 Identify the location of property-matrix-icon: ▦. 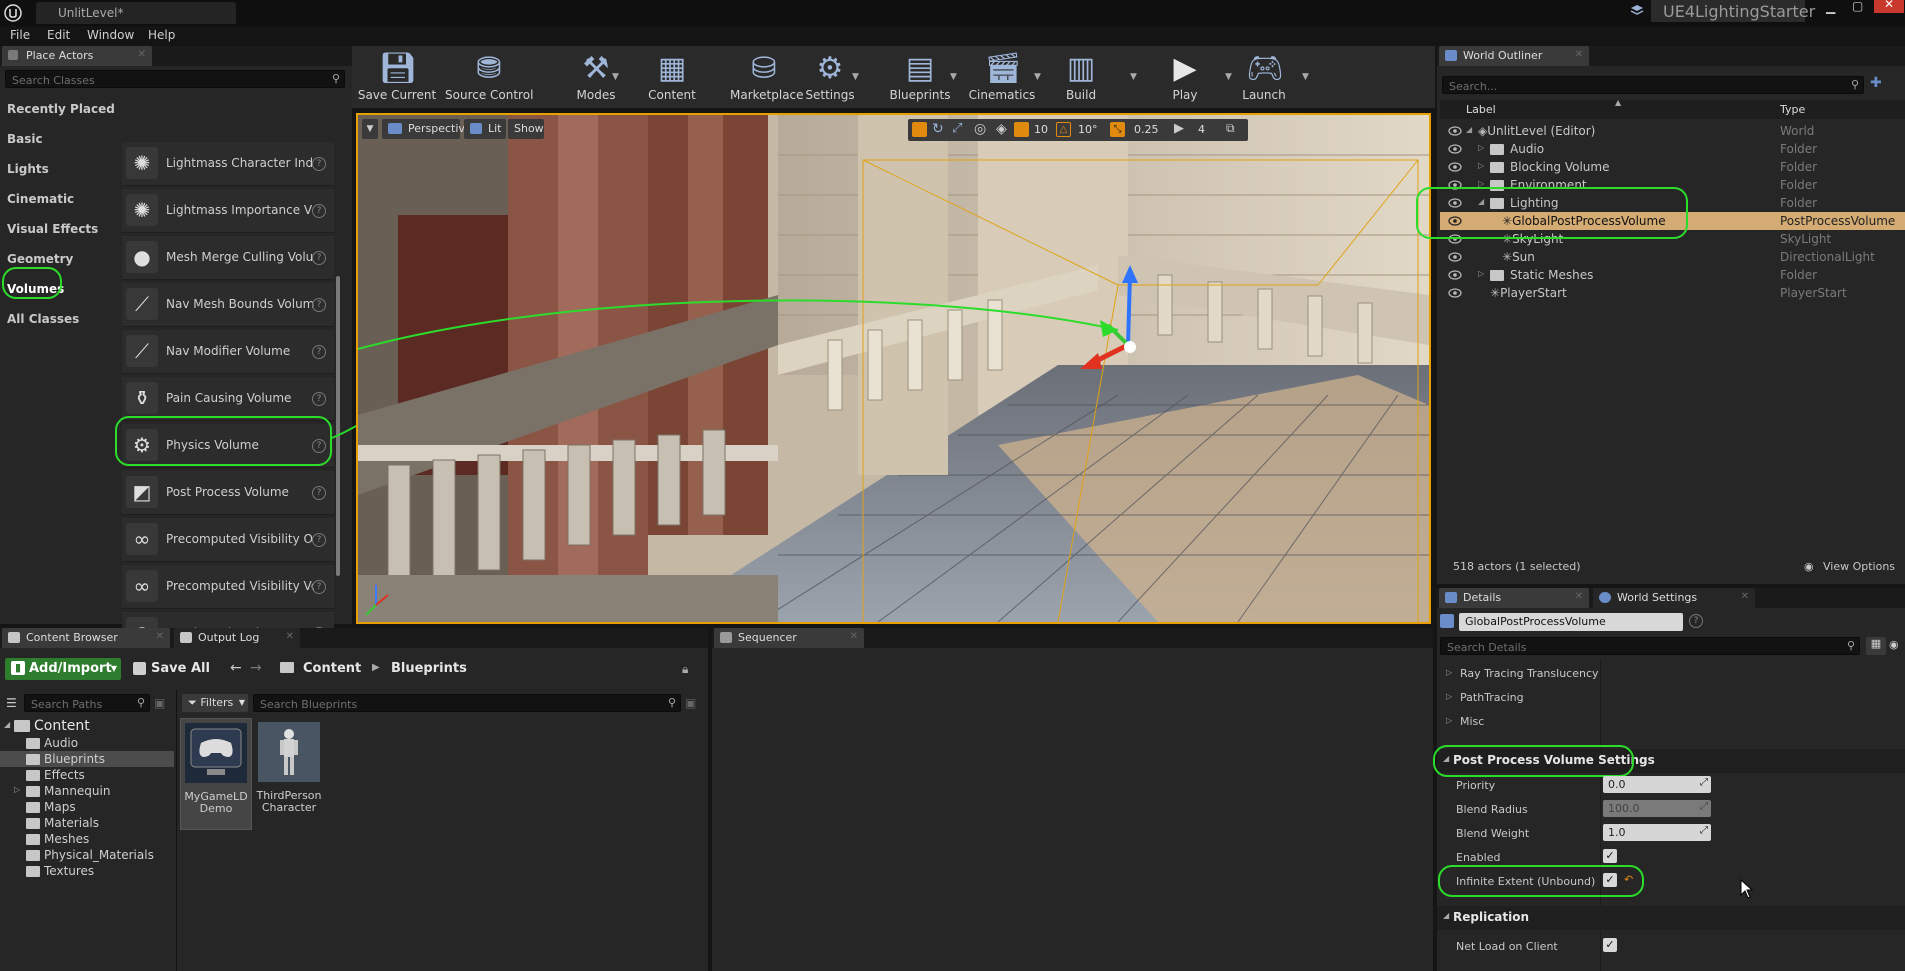
(1876, 646).